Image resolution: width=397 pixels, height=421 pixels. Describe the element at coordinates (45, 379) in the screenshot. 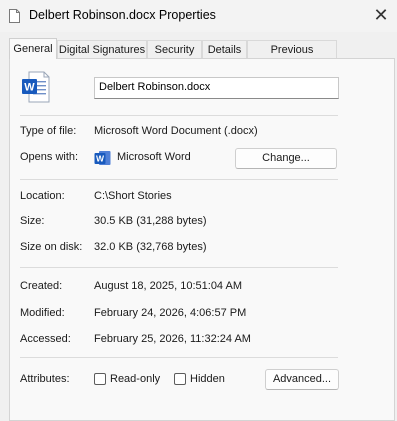

I see `attributes-label: Attributes:` at that location.